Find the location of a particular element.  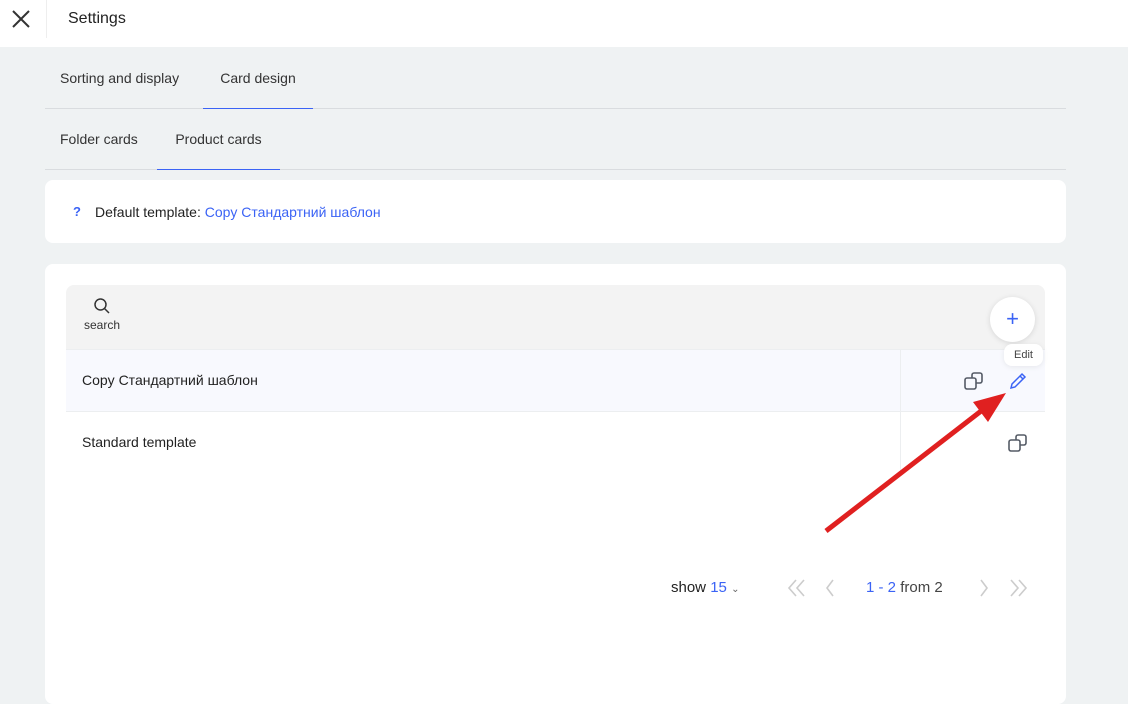

edit-pencil-icon is located at coordinates (1018, 381).